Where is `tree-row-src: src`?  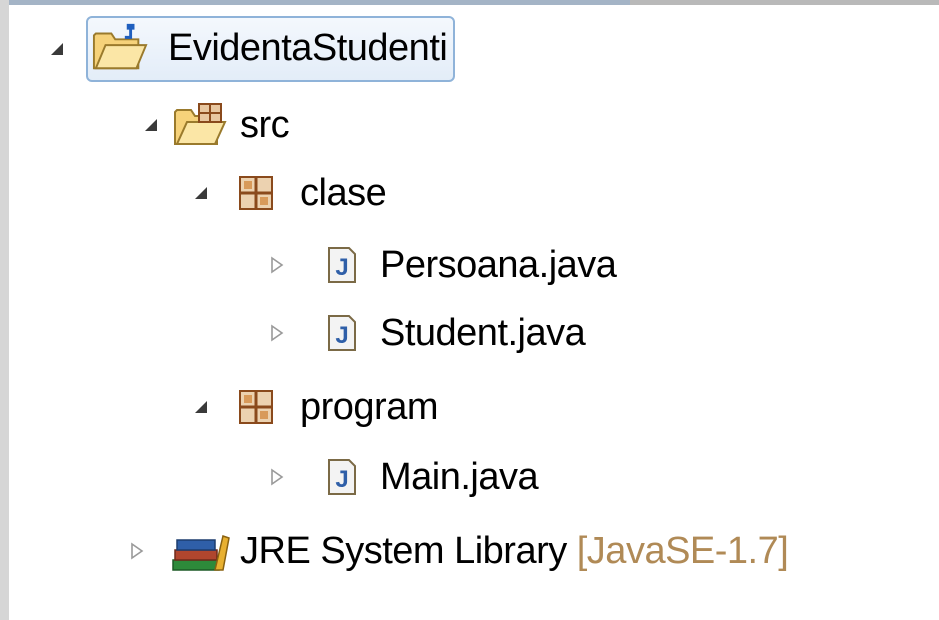 tree-row-src: src is located at coordinates (214, 125).